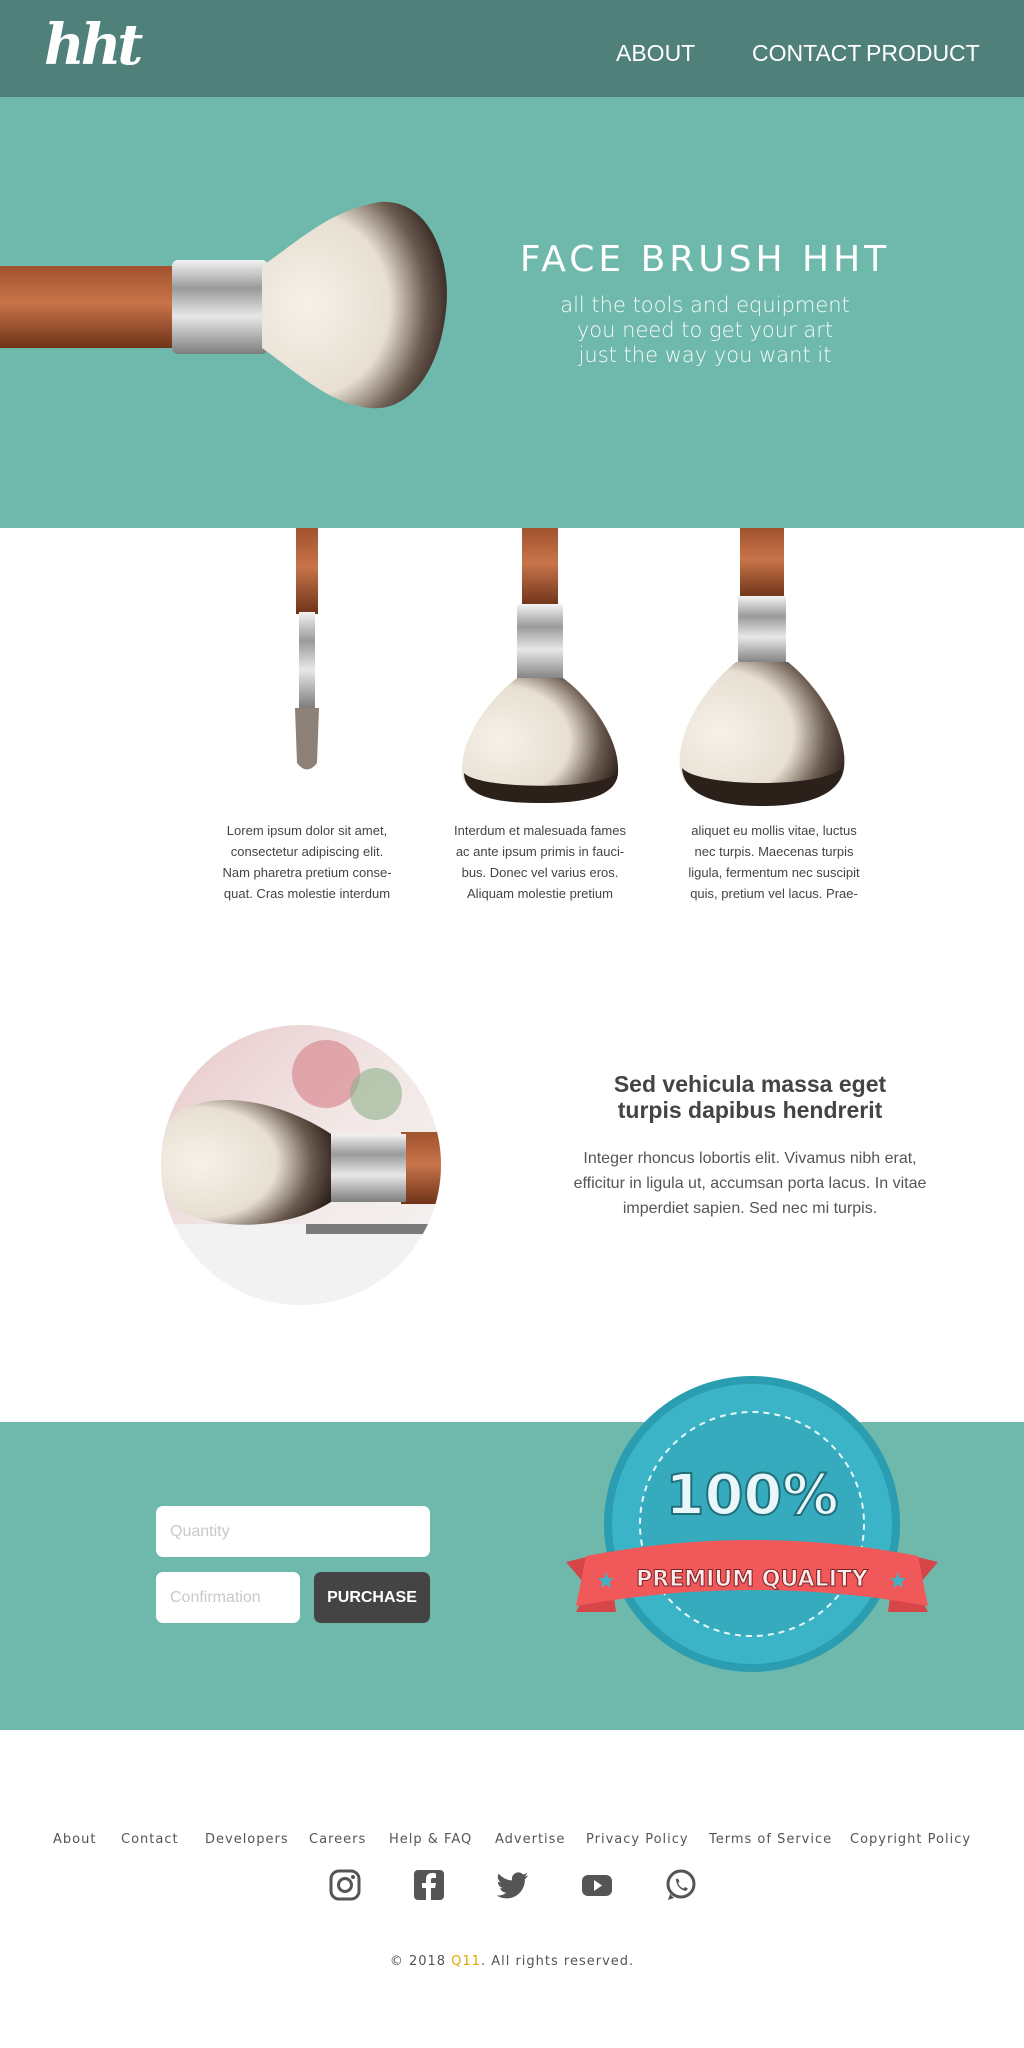 The width and height of the screenshot is (1024, 2048). What do you see at coordinates (93, 45) in the screenshot?
I see `logo: hht` at bounding box center [93, 45].